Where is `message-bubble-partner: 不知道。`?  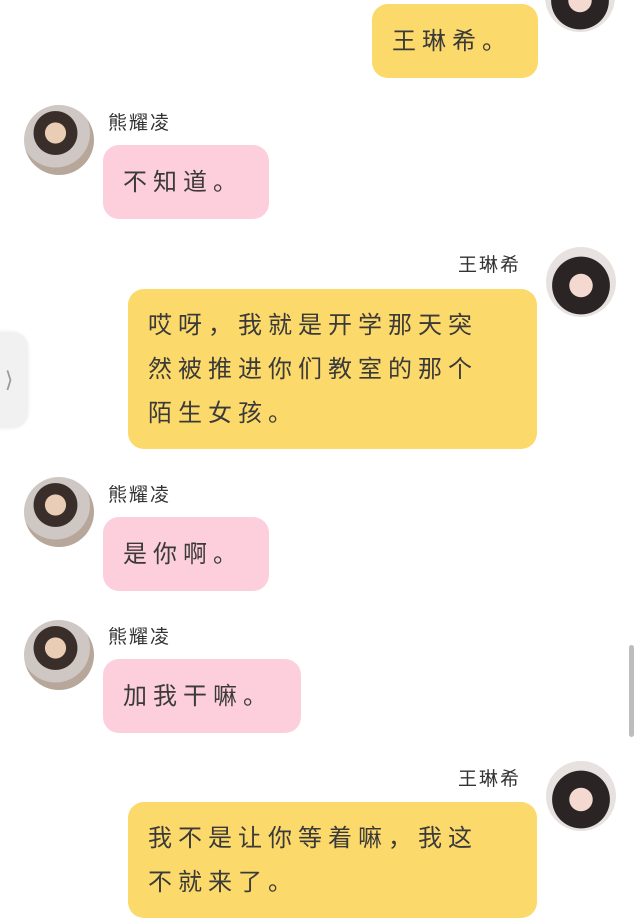 message-bubble-partner: 不知道。 is located at coordinates (186, 182).